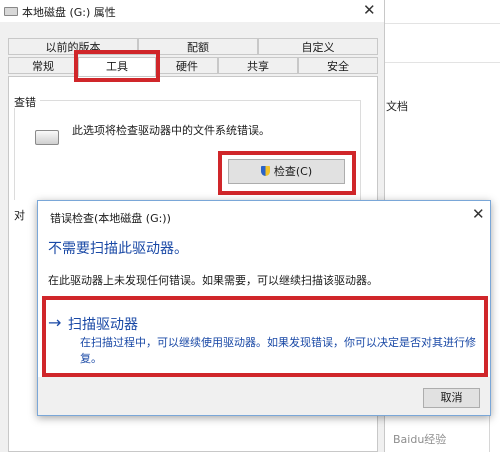 The width and height of the screenshot is (500, 452). What do you see at coordinates (192, 11) in the screenshot?
I see `title-bar: 本地磁盘 (G:) 属性 ✕` at bounding box center [192, 11].